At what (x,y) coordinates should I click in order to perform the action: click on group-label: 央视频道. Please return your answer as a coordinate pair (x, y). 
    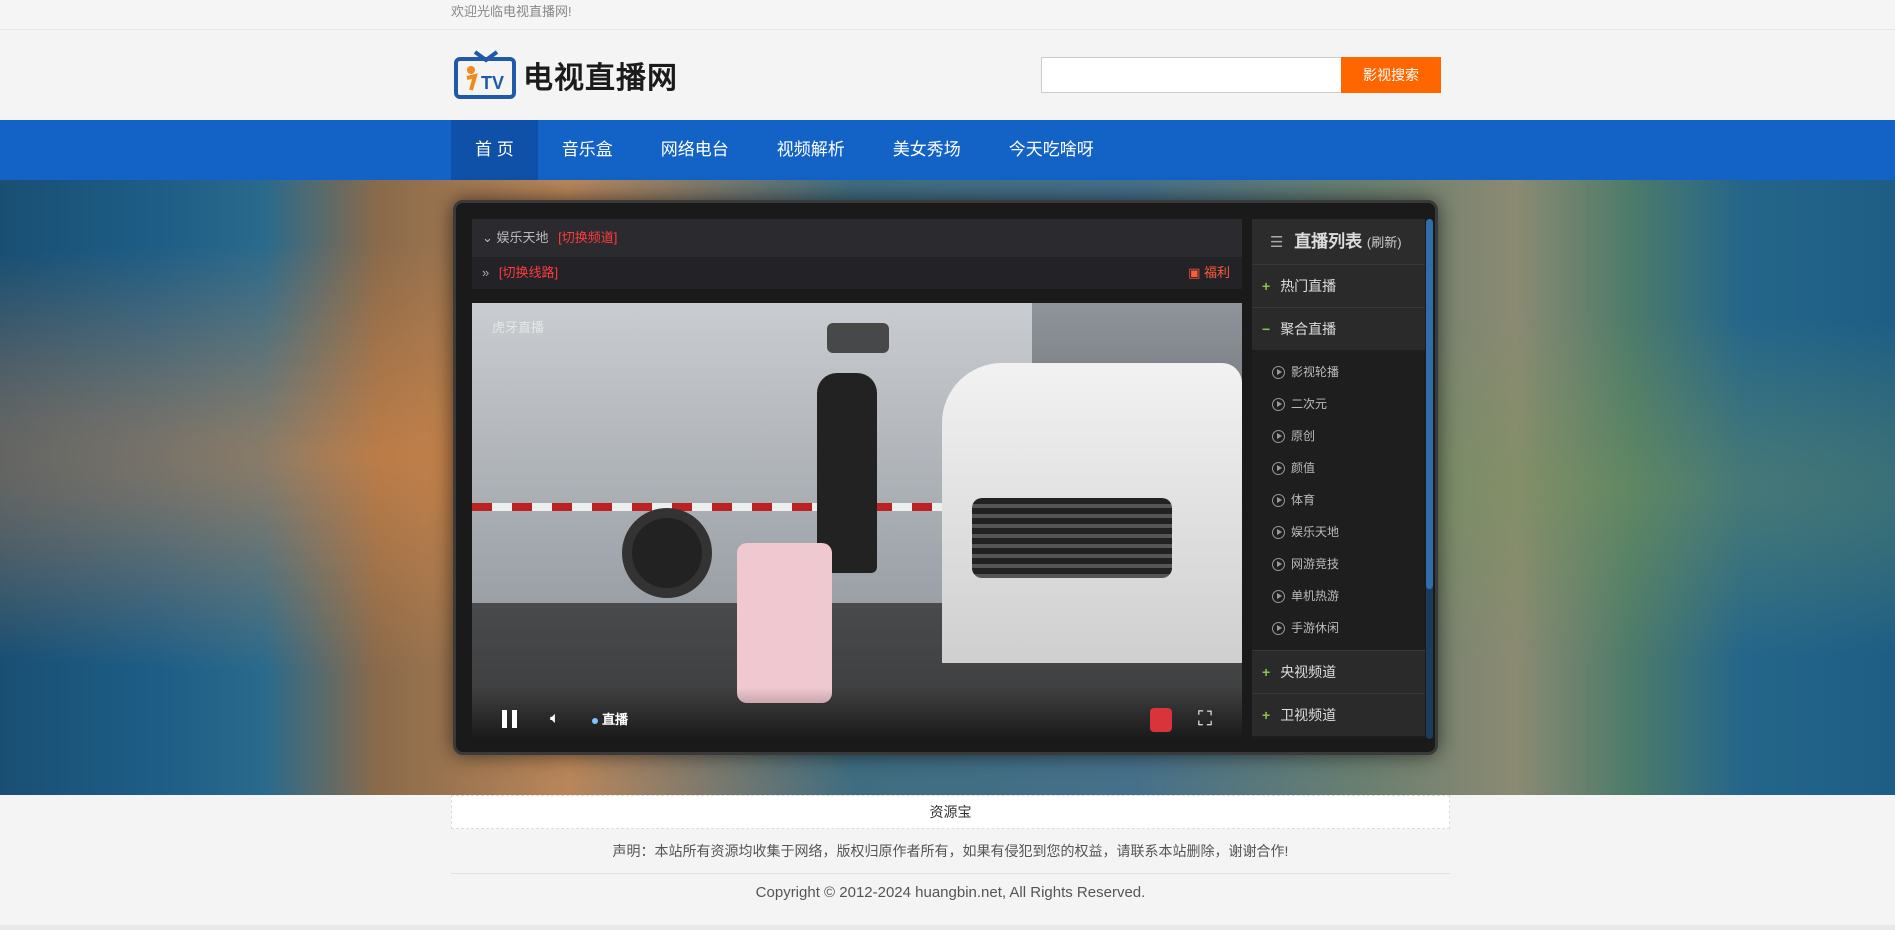
    Looking at the image, I should click on (1308, 672).